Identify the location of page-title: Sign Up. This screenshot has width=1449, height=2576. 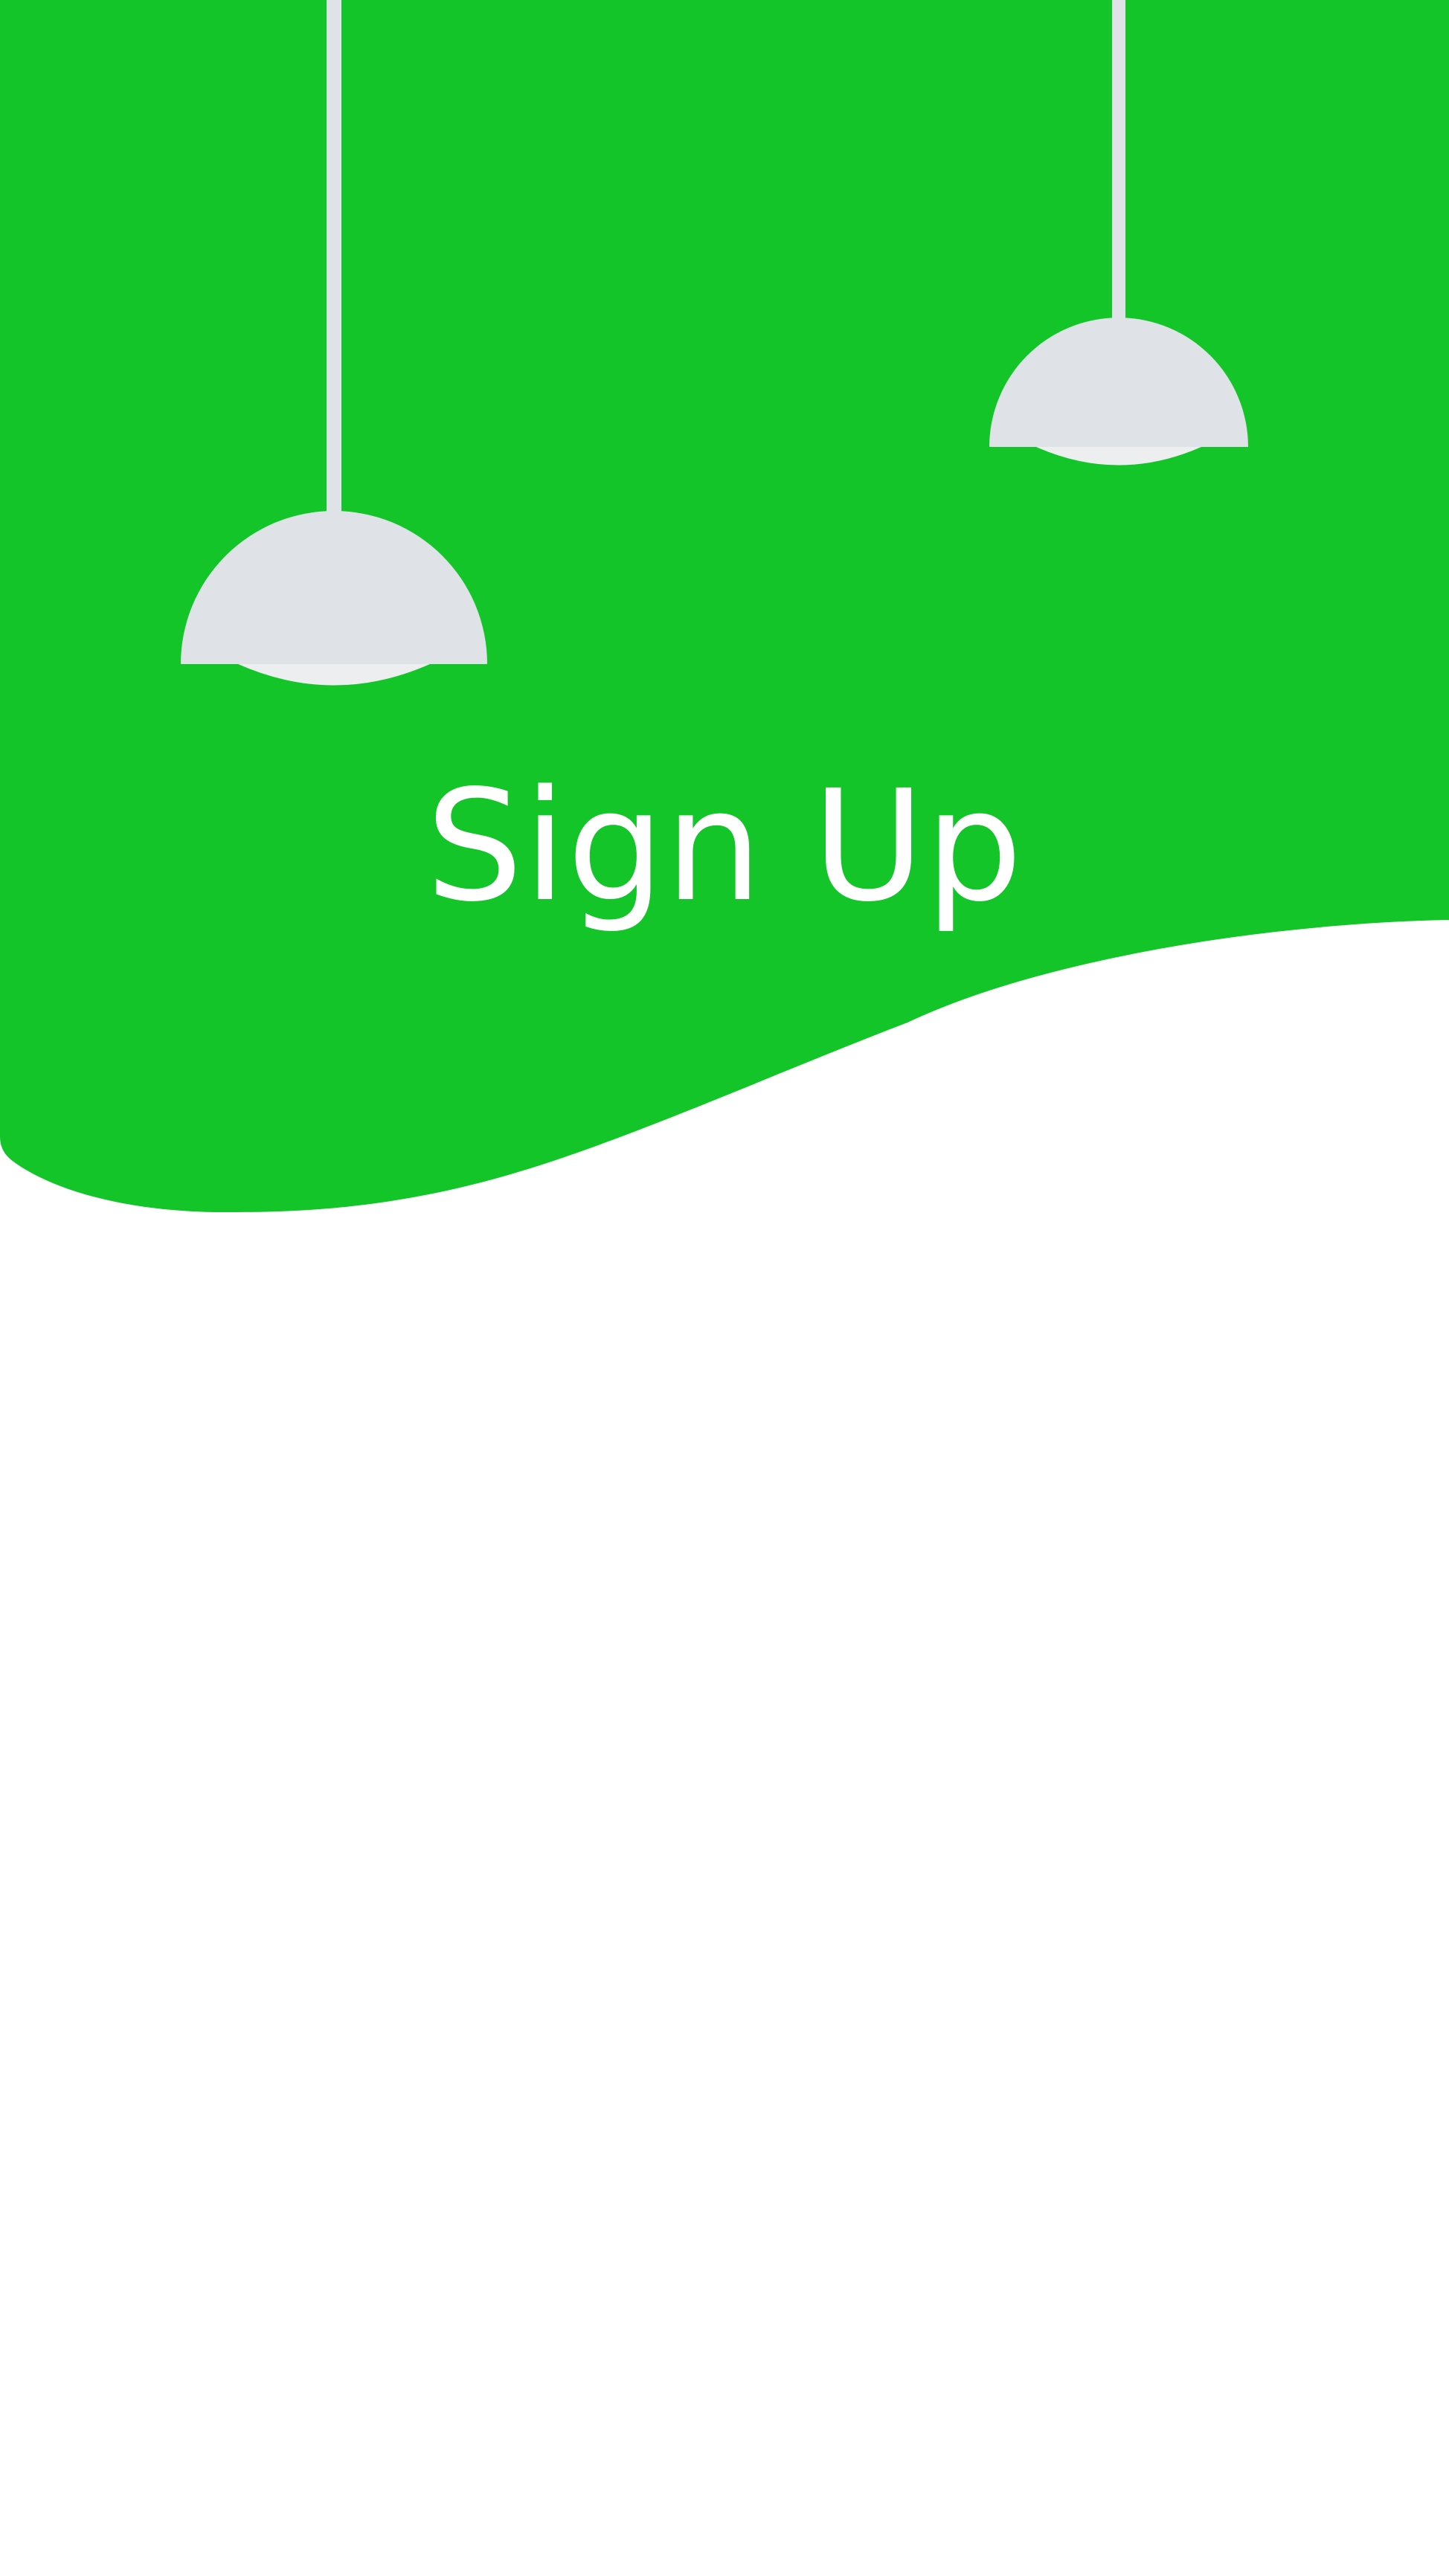
(724, 846).